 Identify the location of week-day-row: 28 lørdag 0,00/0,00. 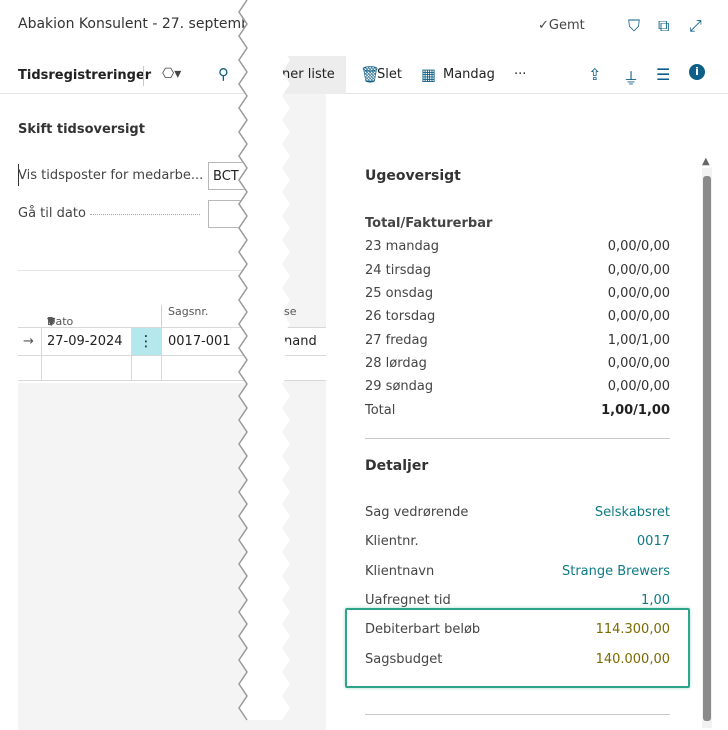
(517, 363).